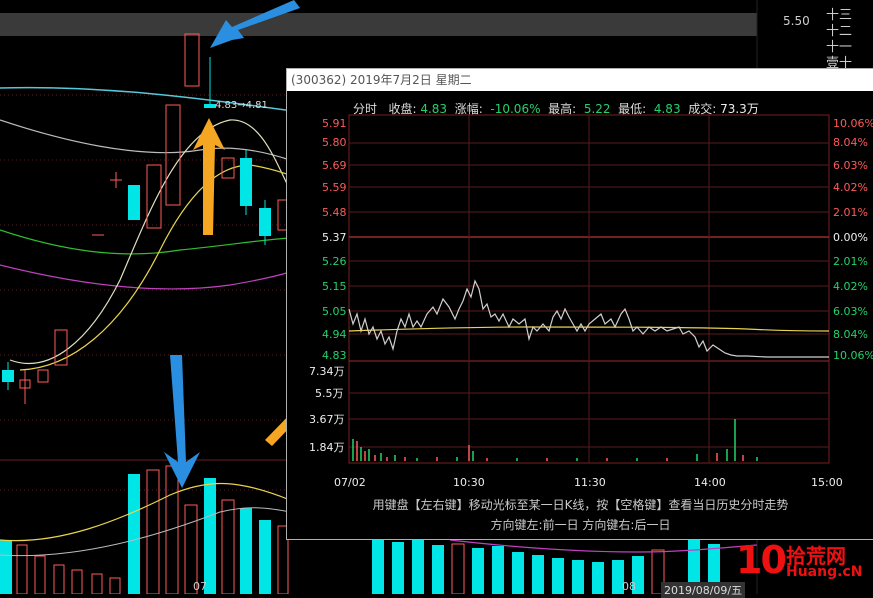 The width and height of the screenshot is (873, 598). Describe the element at coordinates (853, 355) in the screenshot. I see `pct-right-10: 10.06%` at that location.